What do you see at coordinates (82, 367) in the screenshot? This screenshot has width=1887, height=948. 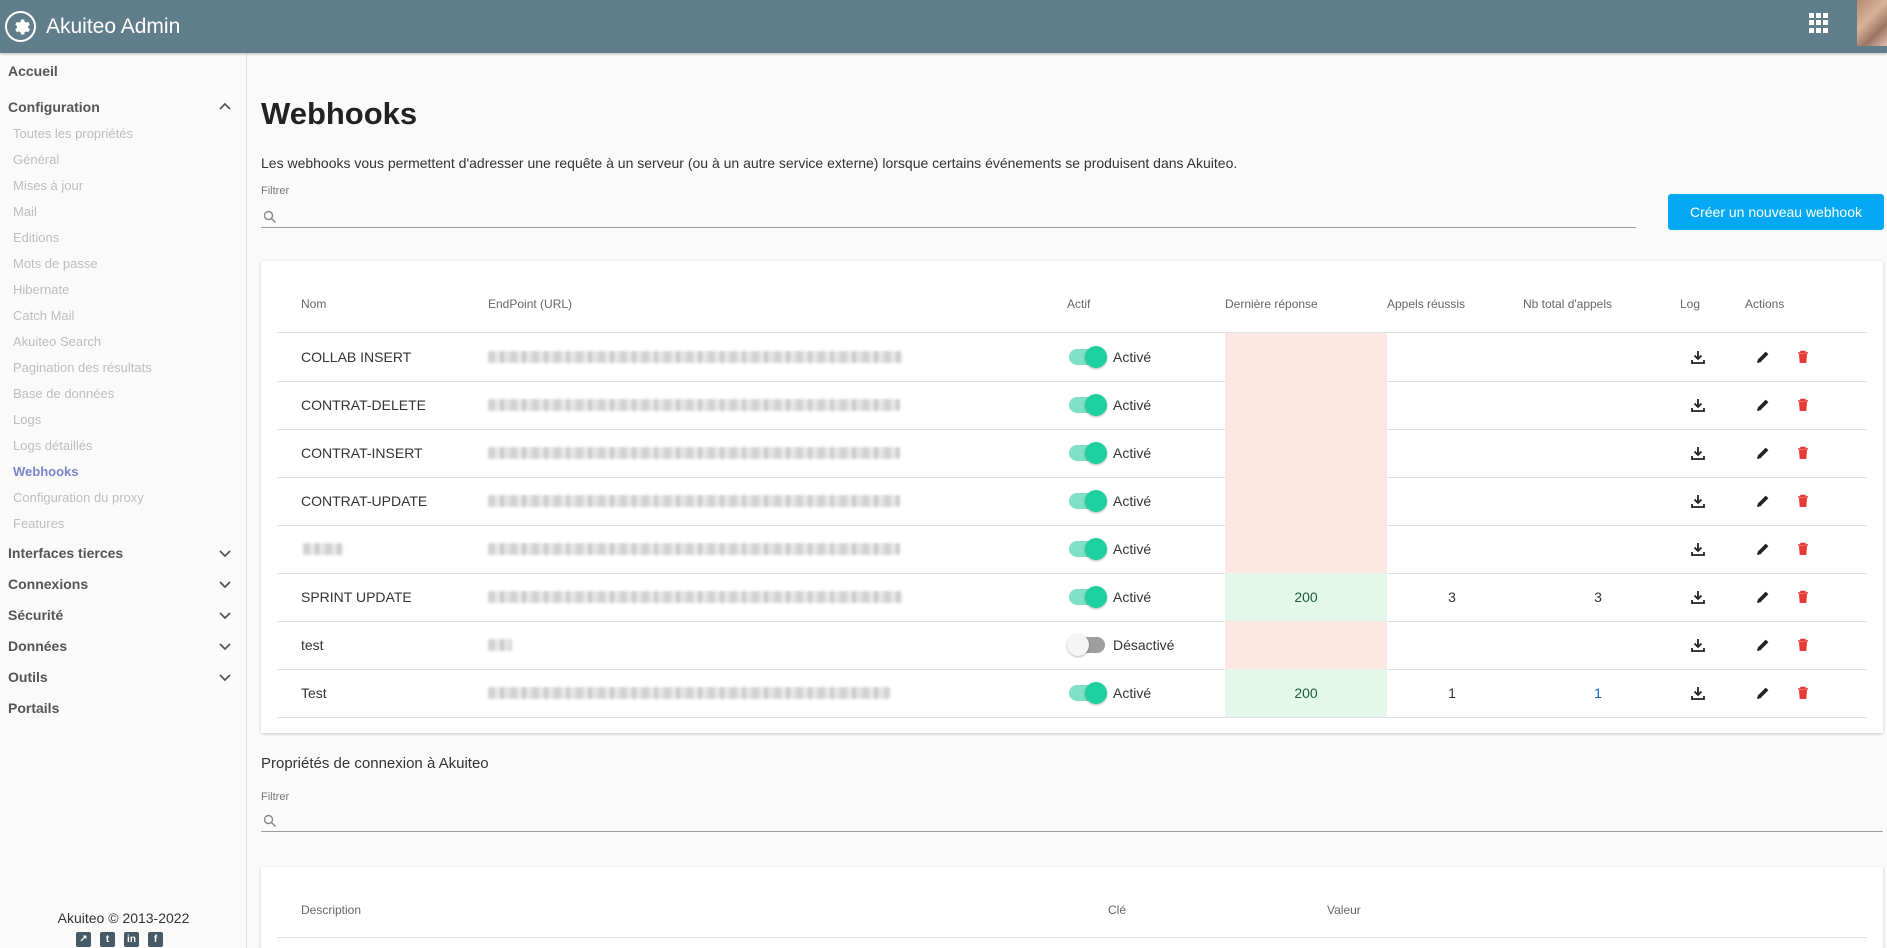 I see `sidebar-item-config: Pagination des résultats` at bounding box center [82, 367].